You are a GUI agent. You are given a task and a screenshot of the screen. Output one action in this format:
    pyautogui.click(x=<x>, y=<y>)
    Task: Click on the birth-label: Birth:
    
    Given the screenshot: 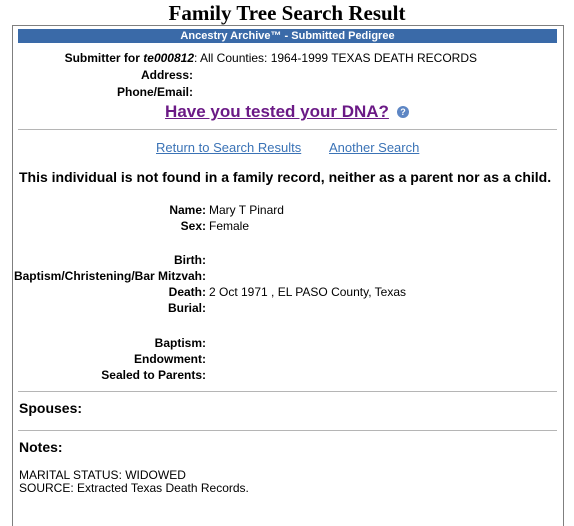 What is the action you would take?
    pyautogui.click(x=190, y=260)
    